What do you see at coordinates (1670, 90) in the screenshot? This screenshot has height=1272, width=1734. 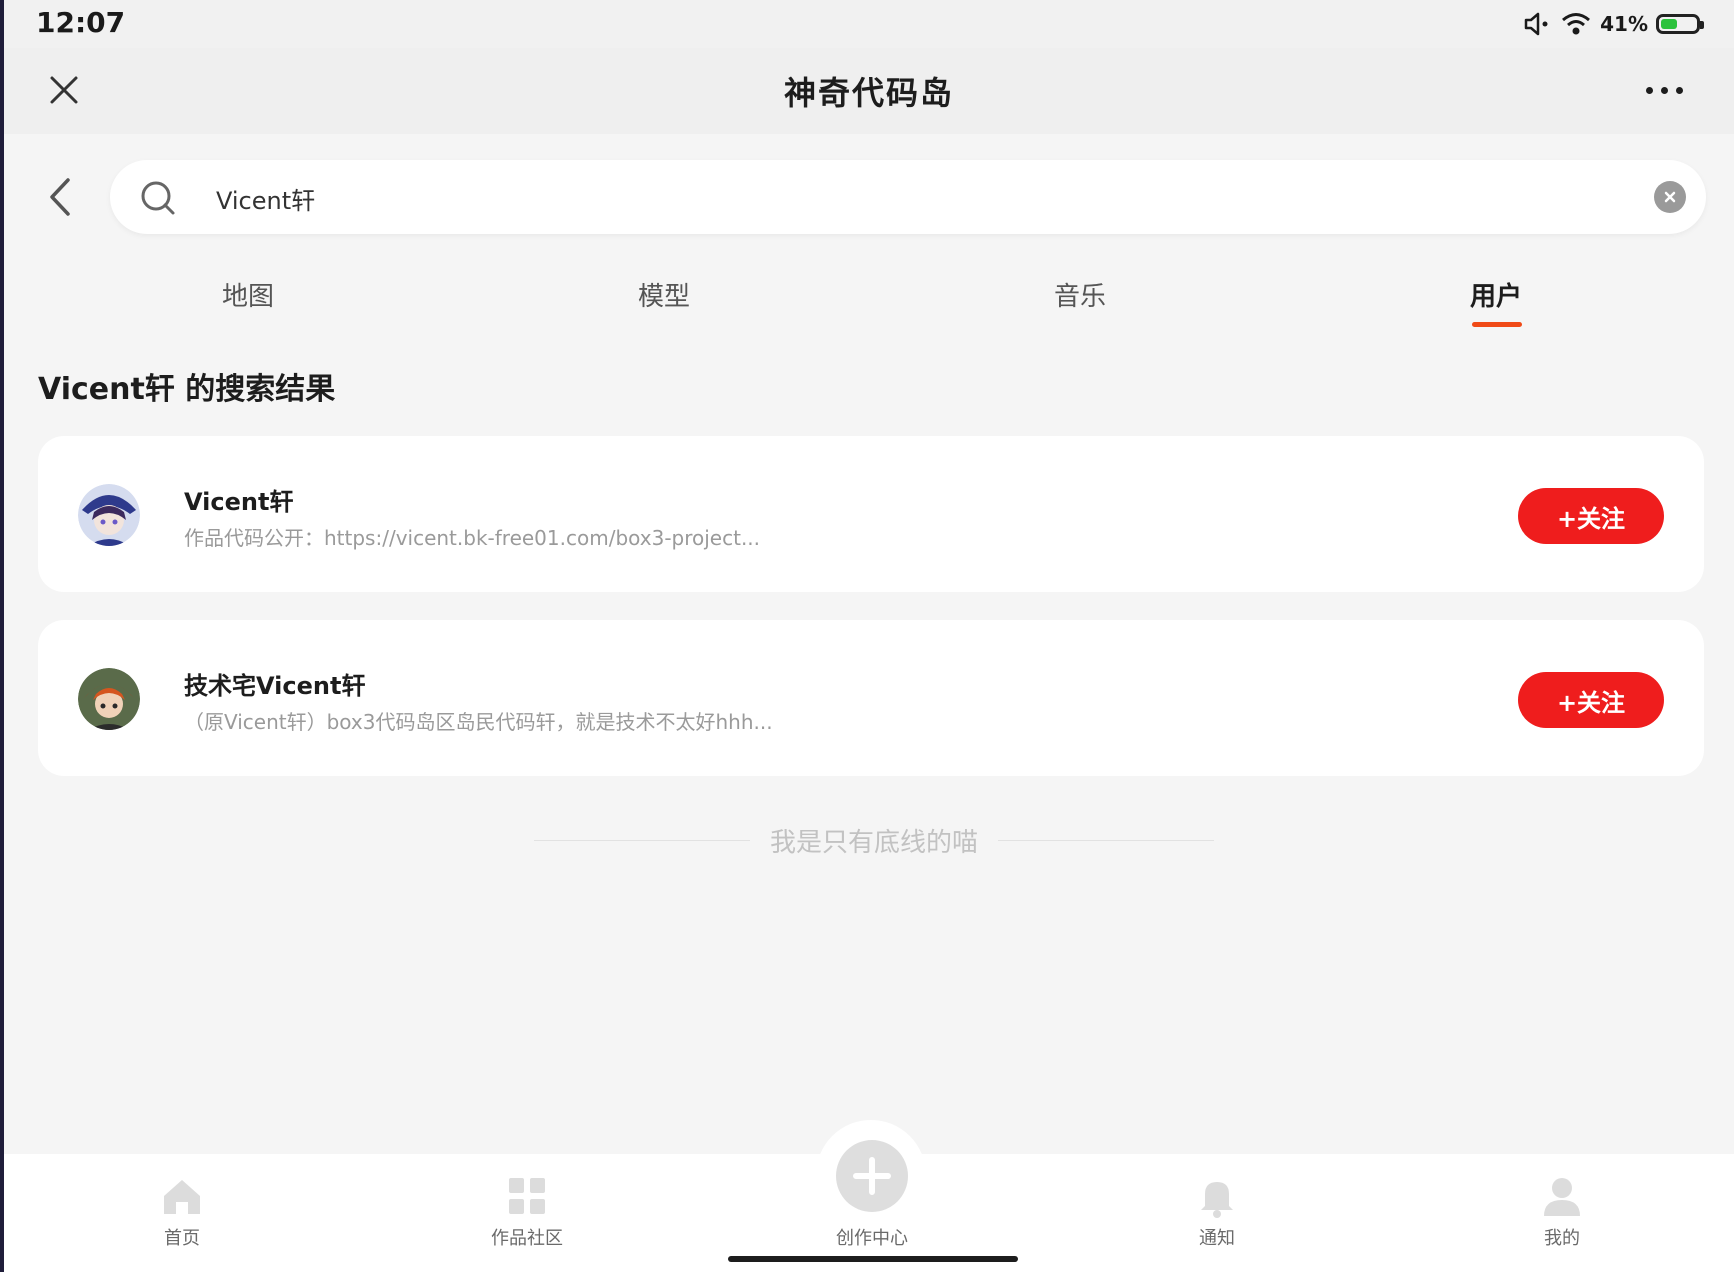 I see `more-icon` at bounding box center [1670, 90].